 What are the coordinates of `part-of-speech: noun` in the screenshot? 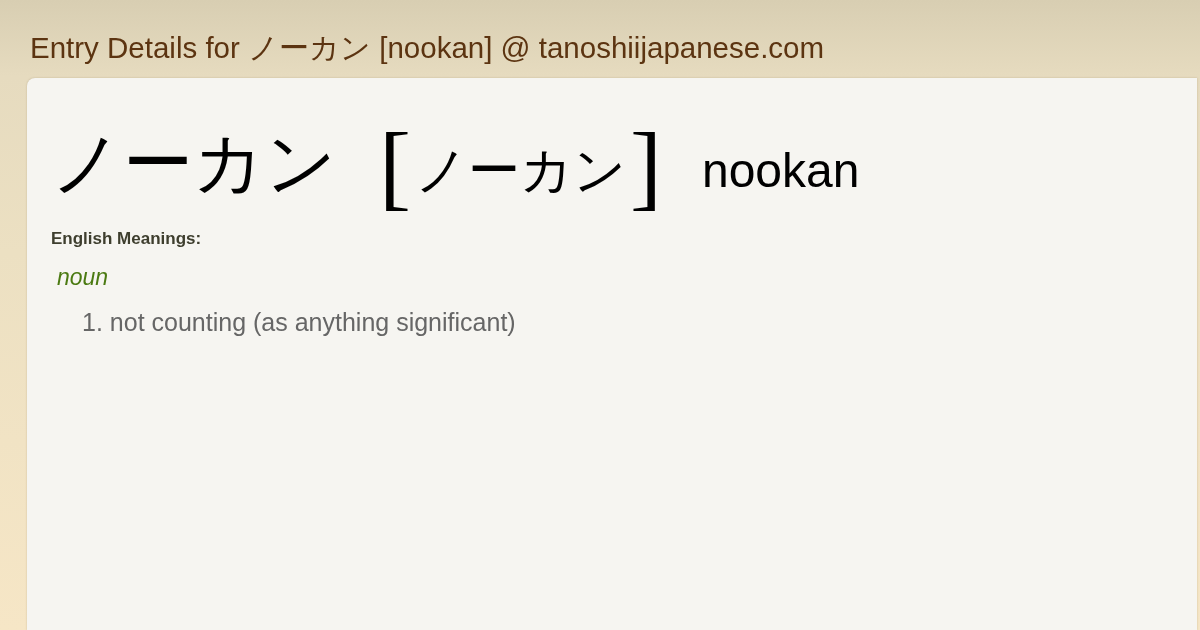 It's located at (83, 277).